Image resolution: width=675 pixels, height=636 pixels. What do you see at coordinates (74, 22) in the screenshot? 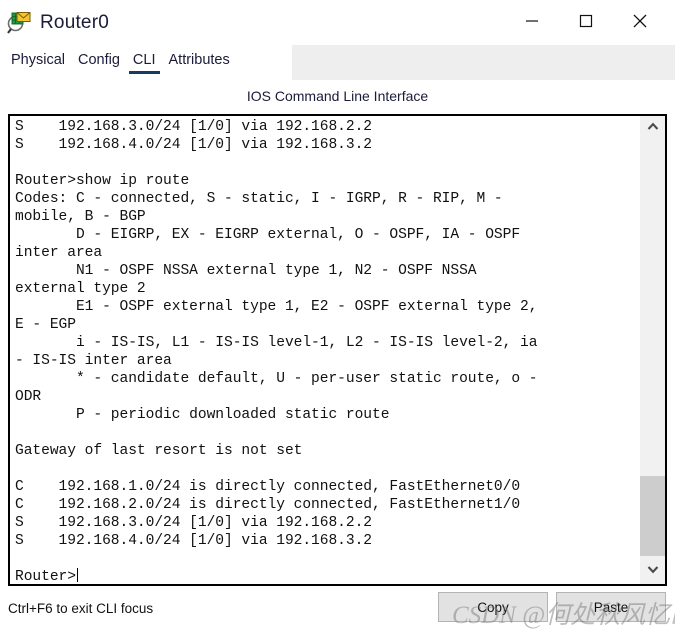
I see `window-title: Router0` at bounding box center [74, 22].